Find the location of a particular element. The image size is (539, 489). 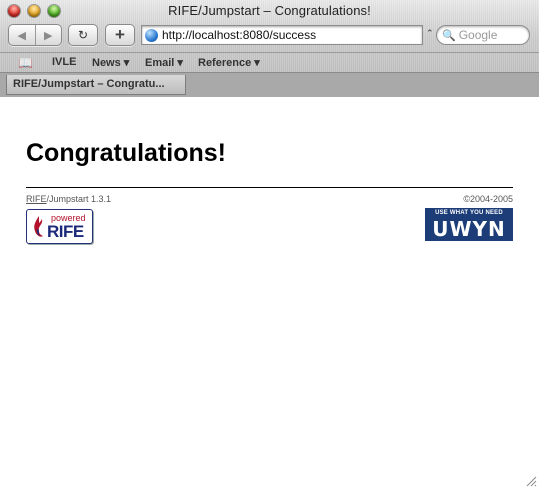

nav-button-group: ◀ ▶ is located at coordinates (35, 35).